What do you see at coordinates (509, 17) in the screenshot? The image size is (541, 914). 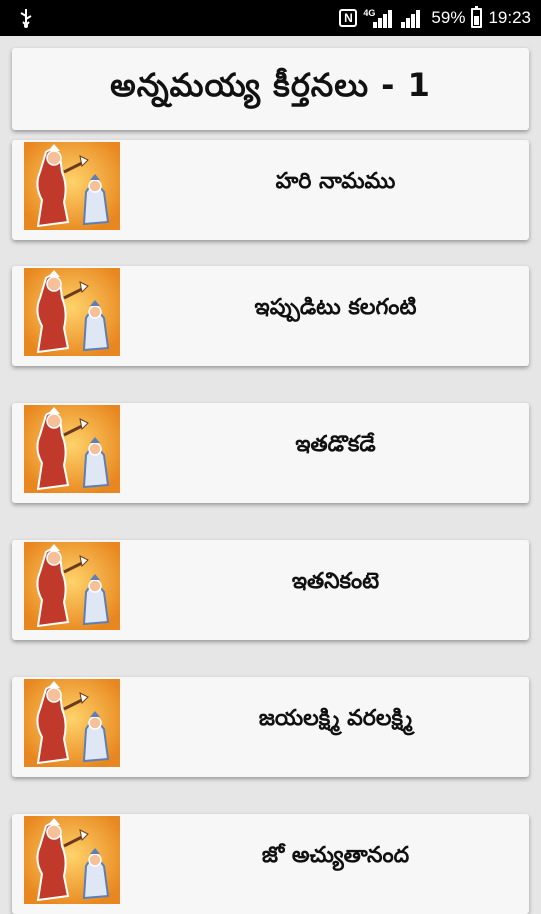 I see `clock: 19:23` at bounding box center [509, 17].